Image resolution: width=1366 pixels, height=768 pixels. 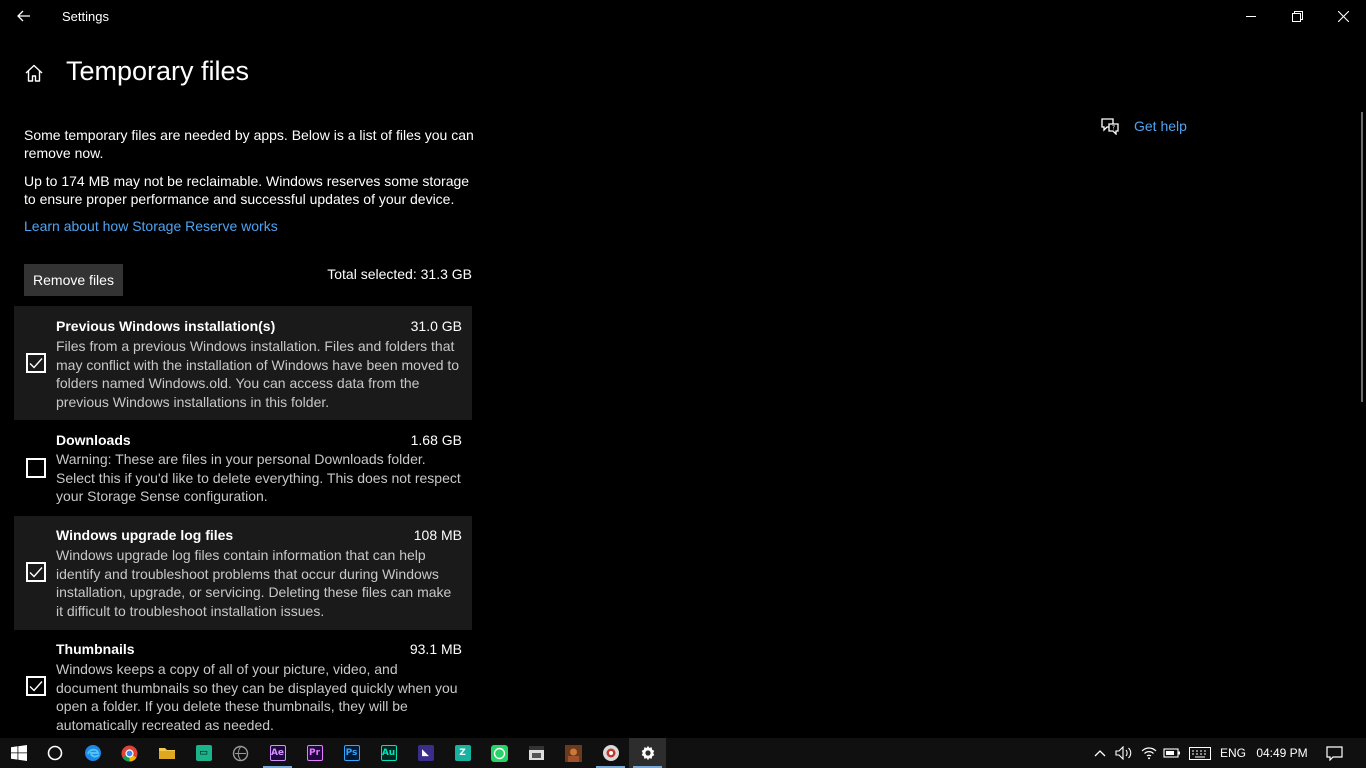 What do you see at coordinates (683, 753) in the screenshot?
I see `taskbar: ▭ Ae Pr Ps Au ◣ Z ENG 04:49 PM` at bounding box center [683, 753].